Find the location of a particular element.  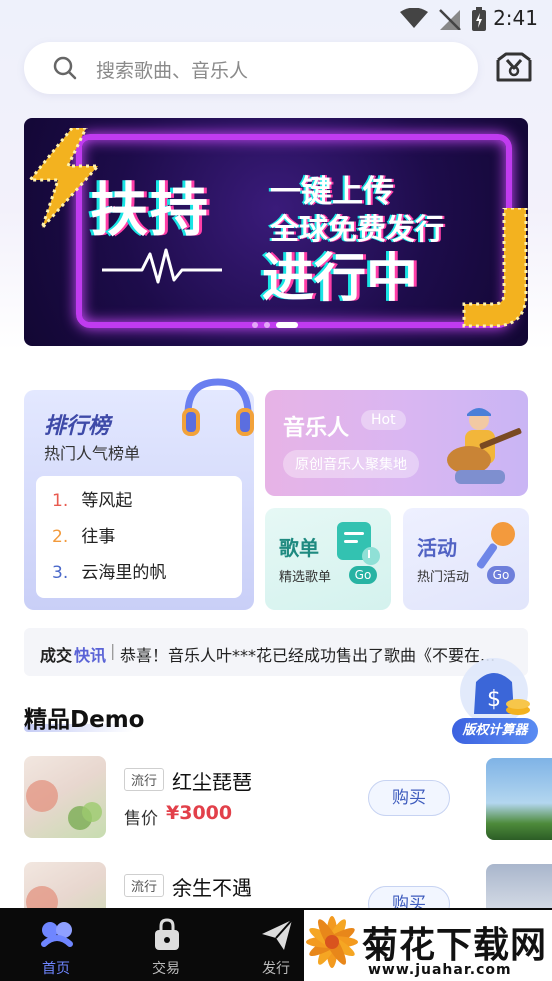

carousel-indicator is located at coordinates (275, 325).